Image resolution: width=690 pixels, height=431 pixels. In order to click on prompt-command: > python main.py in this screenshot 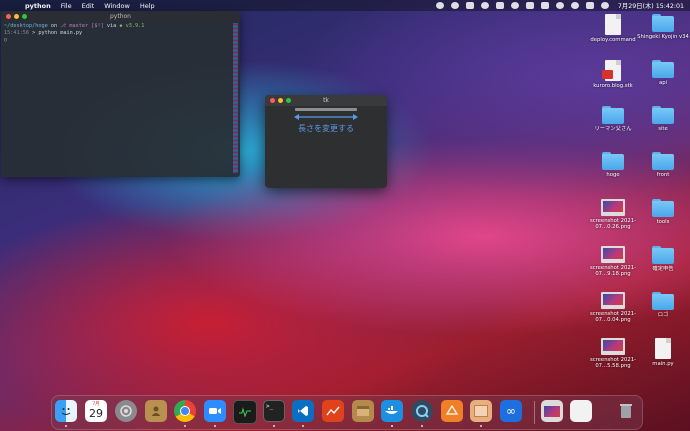, I will do `click(57, 33)`.